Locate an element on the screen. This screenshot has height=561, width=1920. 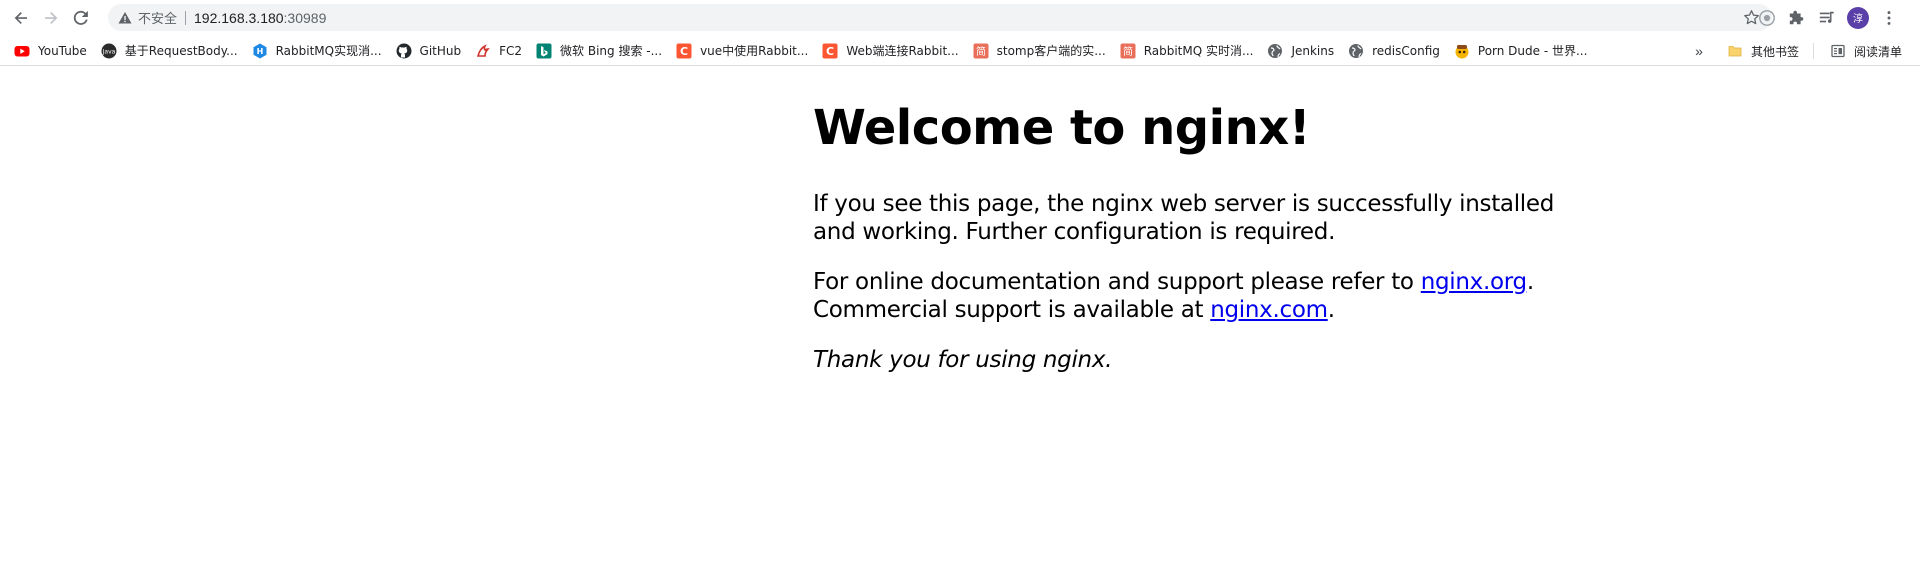
warning-triangle-icon is located at coordinates (125, 18).